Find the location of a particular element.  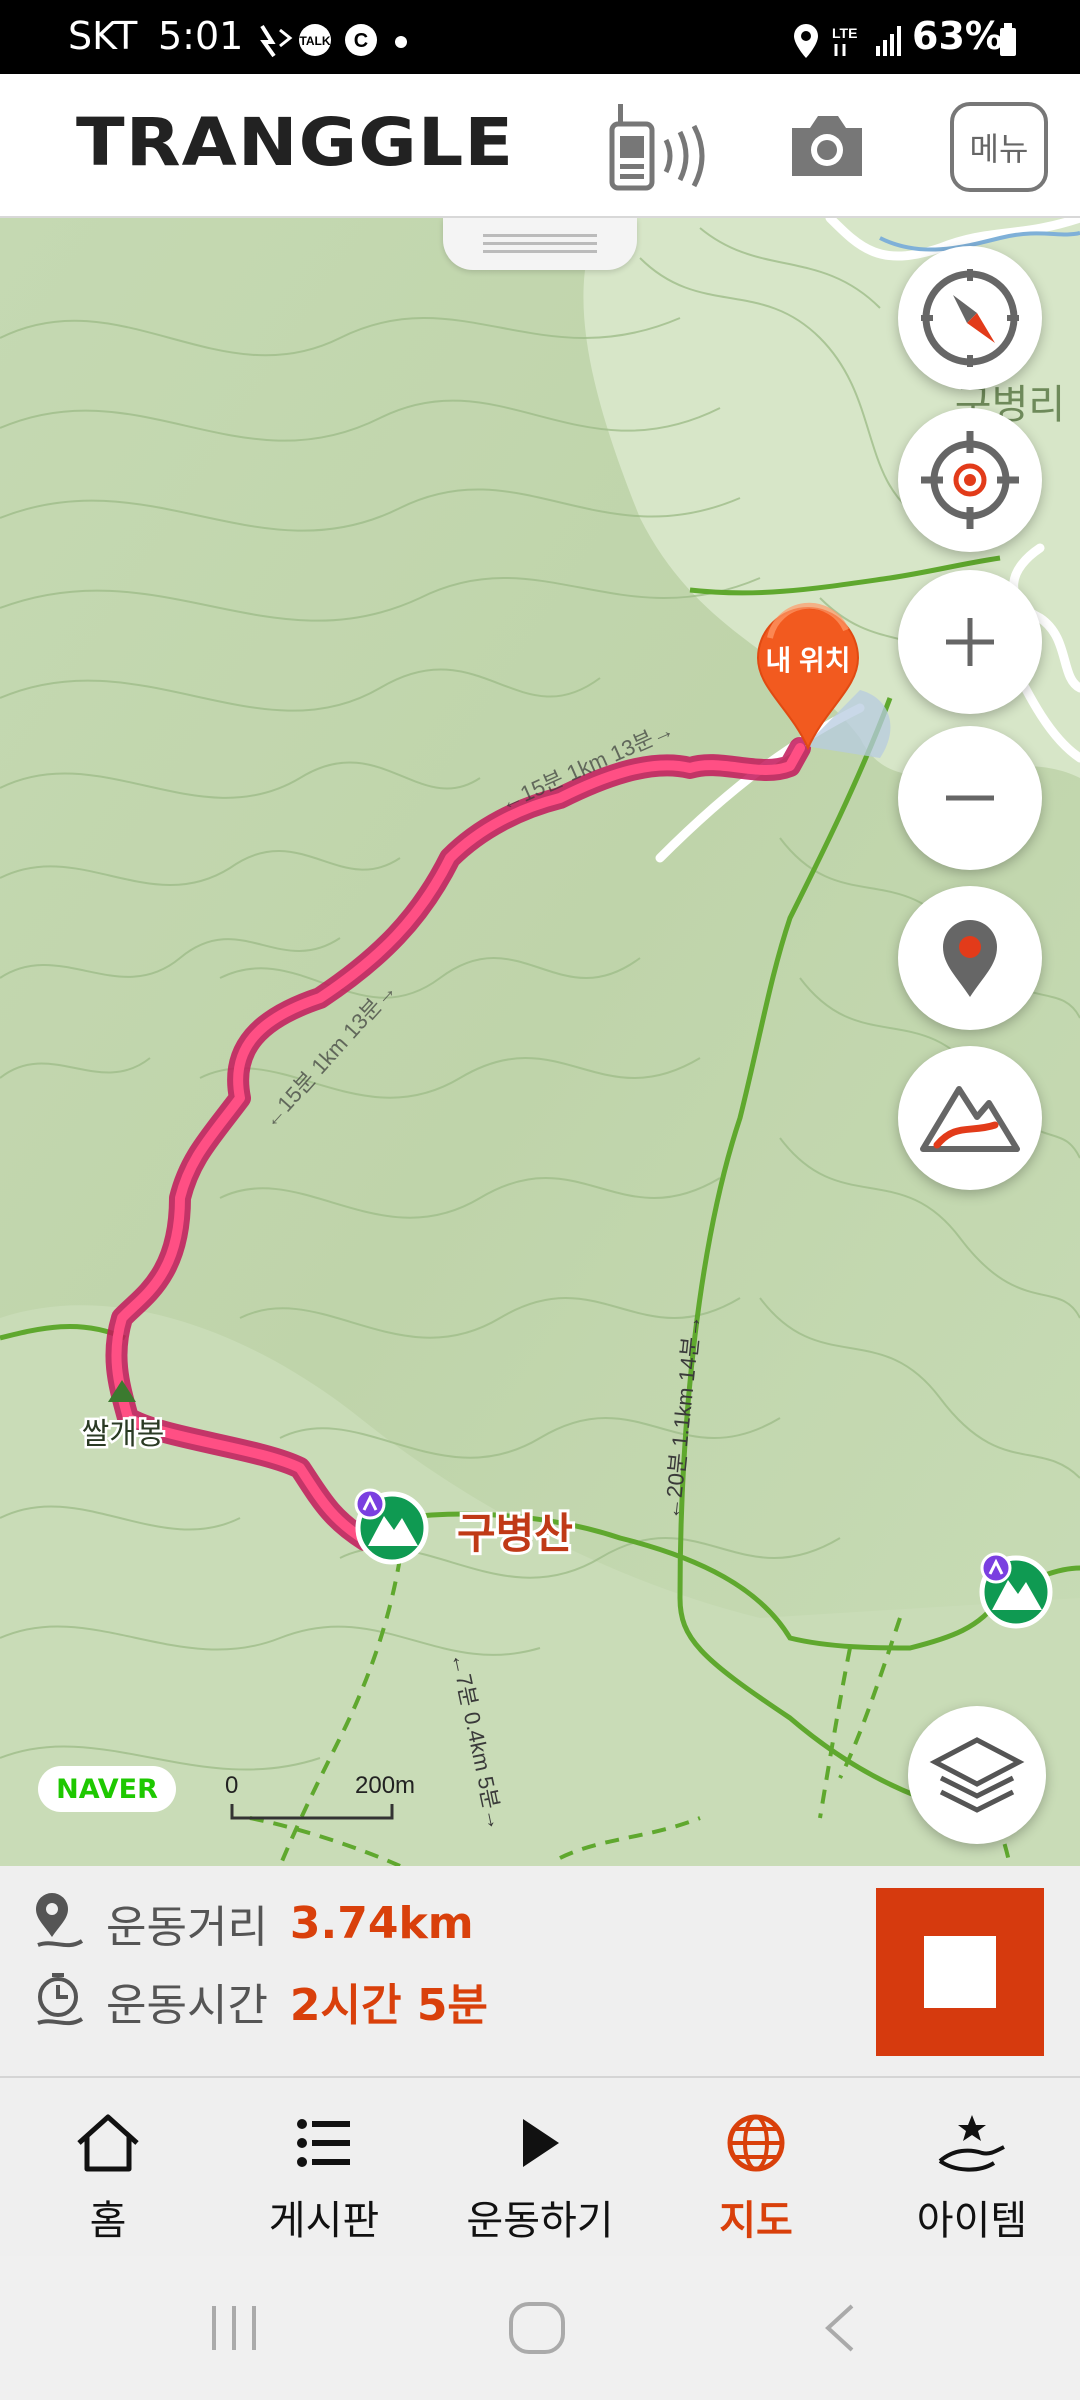

layers-icon is located at coordinates (977, 1775).